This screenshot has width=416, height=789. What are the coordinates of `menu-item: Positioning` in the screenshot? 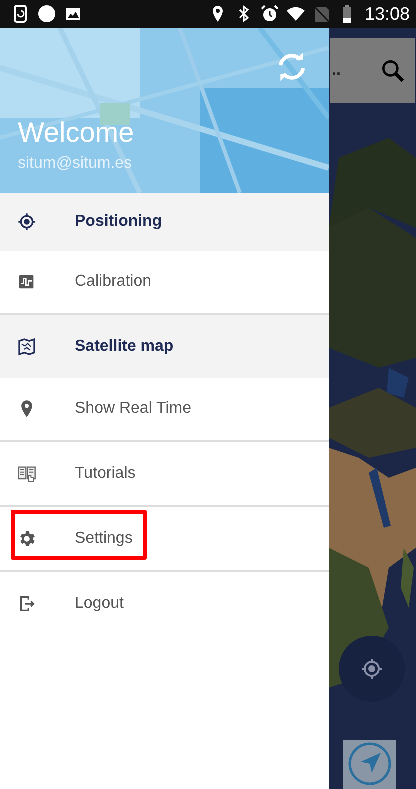 It's located at (164, 222).